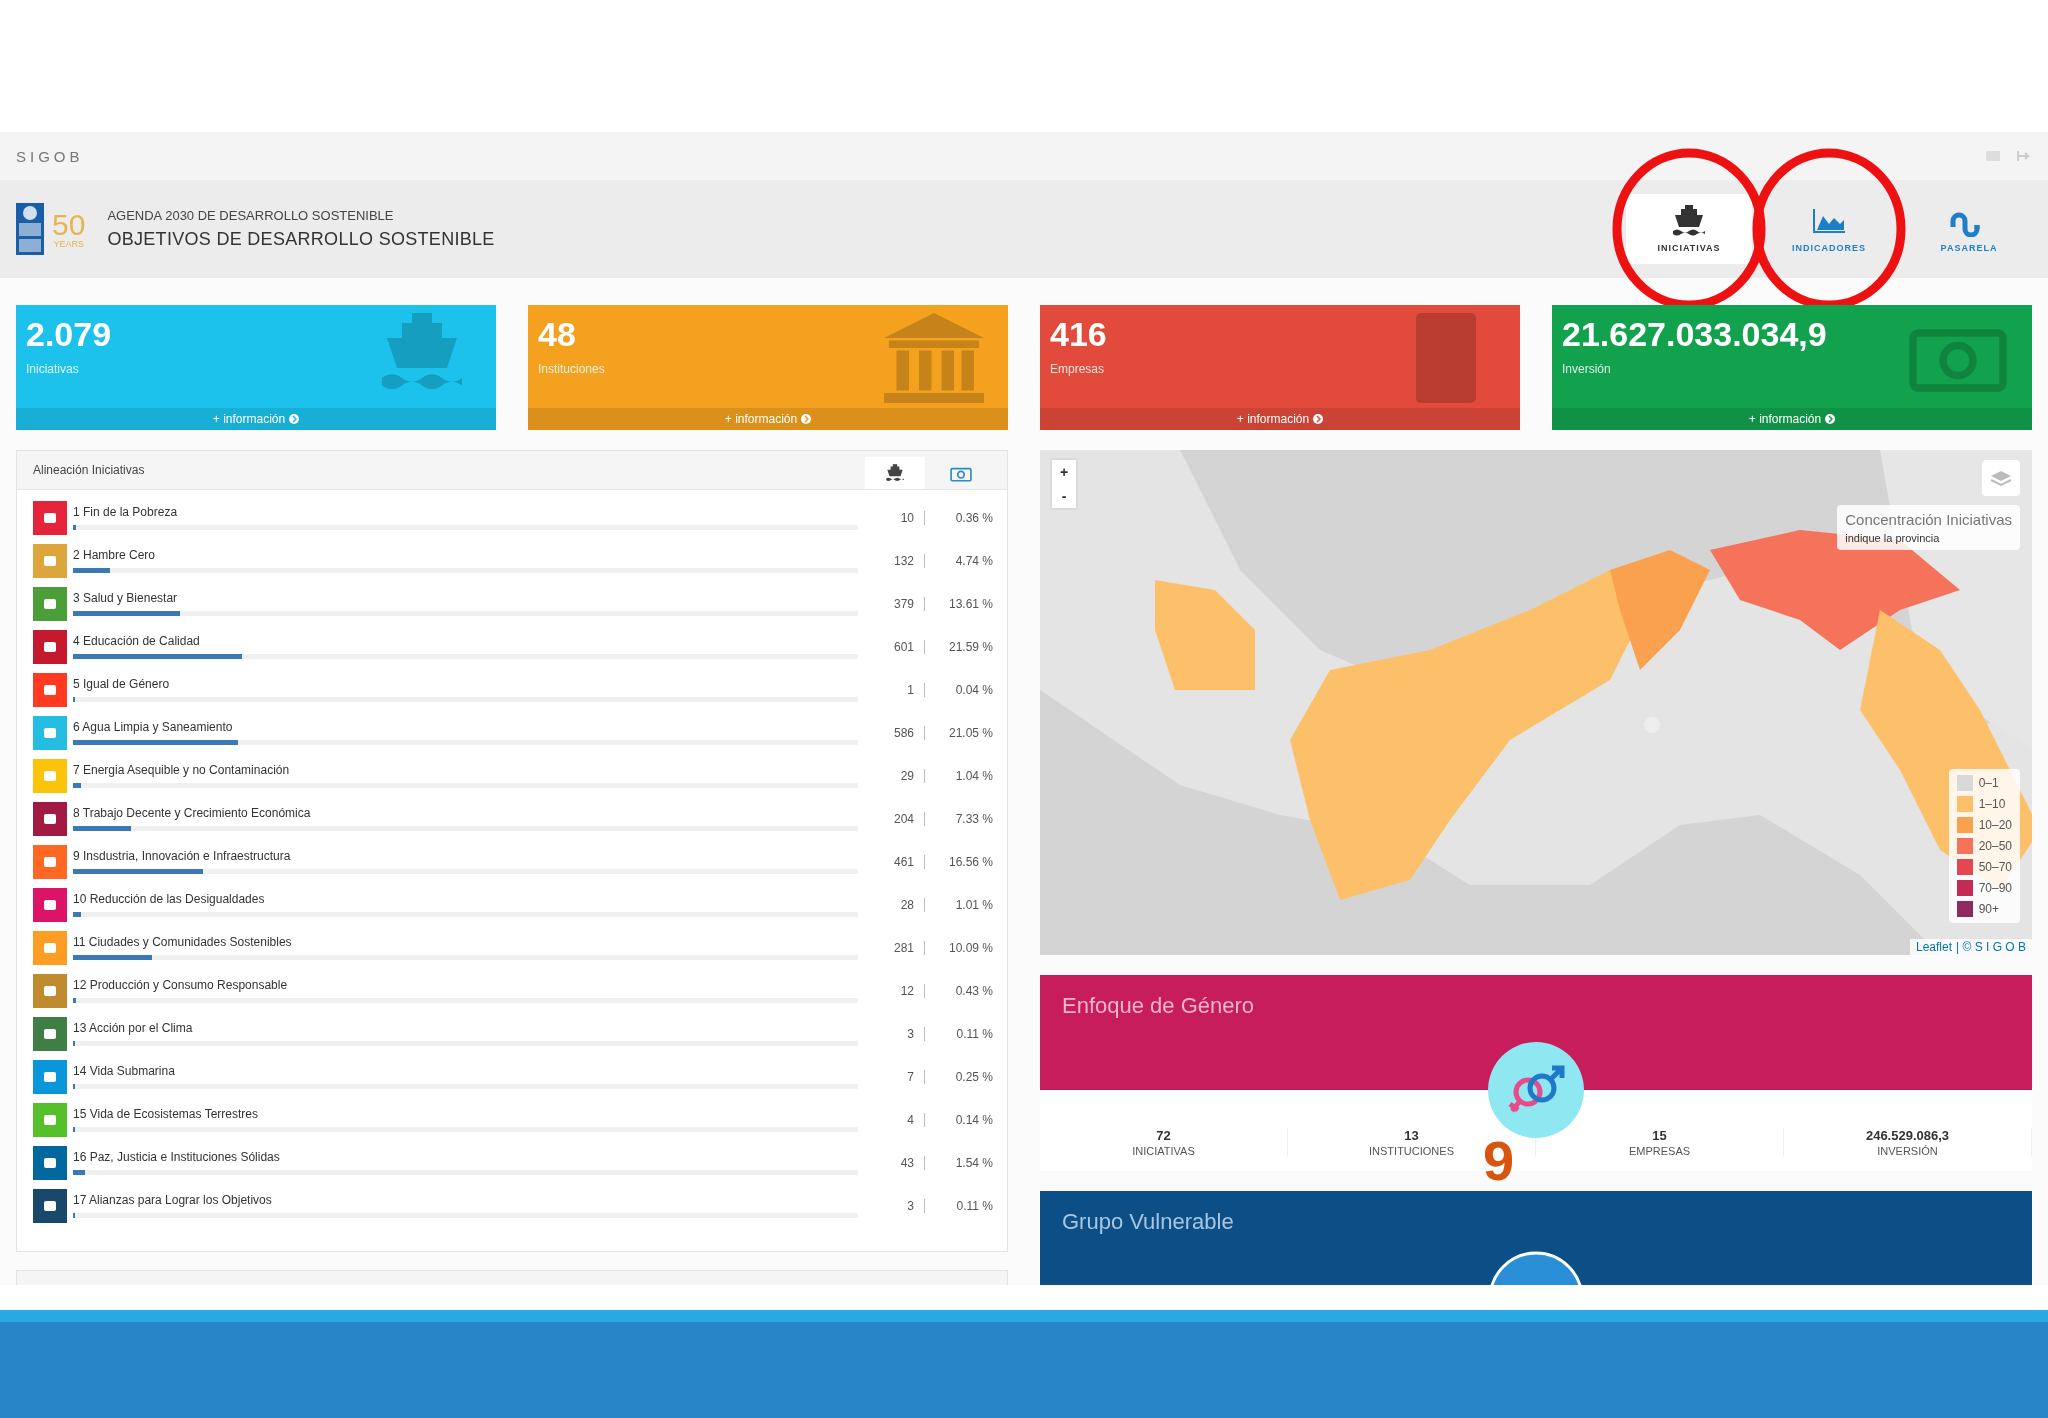  What do you see at coordinates (894, 947) in the screenshot?
I see `goal-count: 281` at bounding box center [894, 947].